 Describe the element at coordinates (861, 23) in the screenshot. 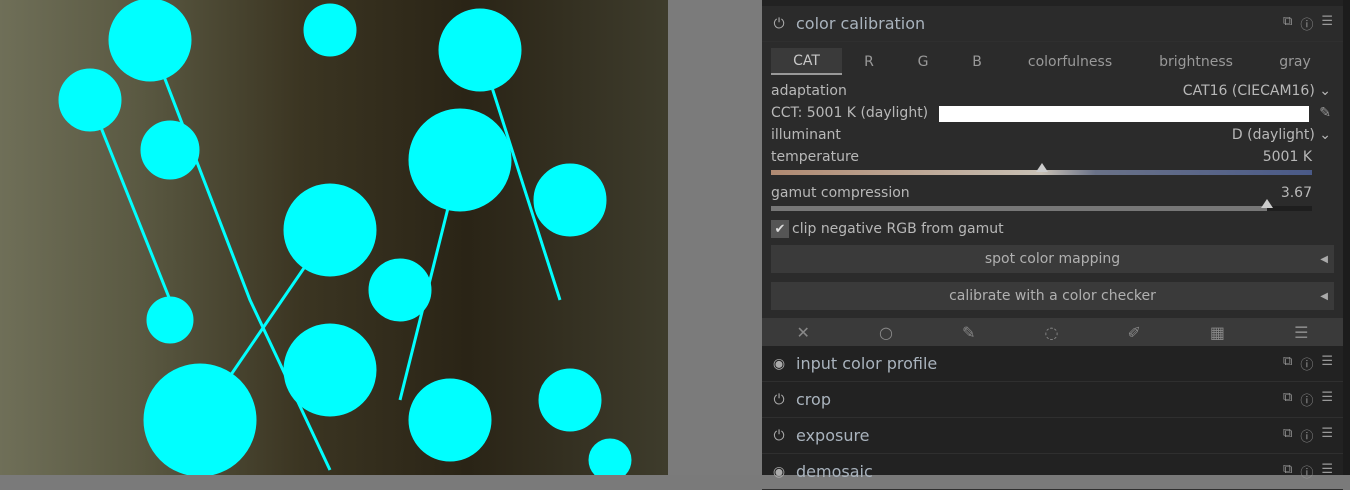

I see `module-name: color calibration` at that location.